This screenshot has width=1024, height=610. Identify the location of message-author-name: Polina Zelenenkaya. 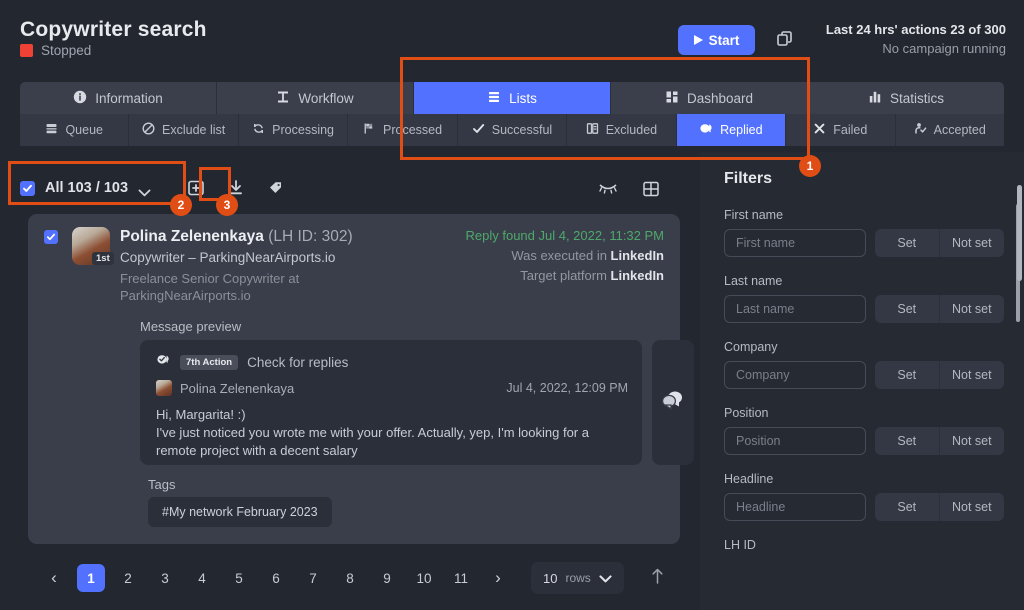
(237, 388).